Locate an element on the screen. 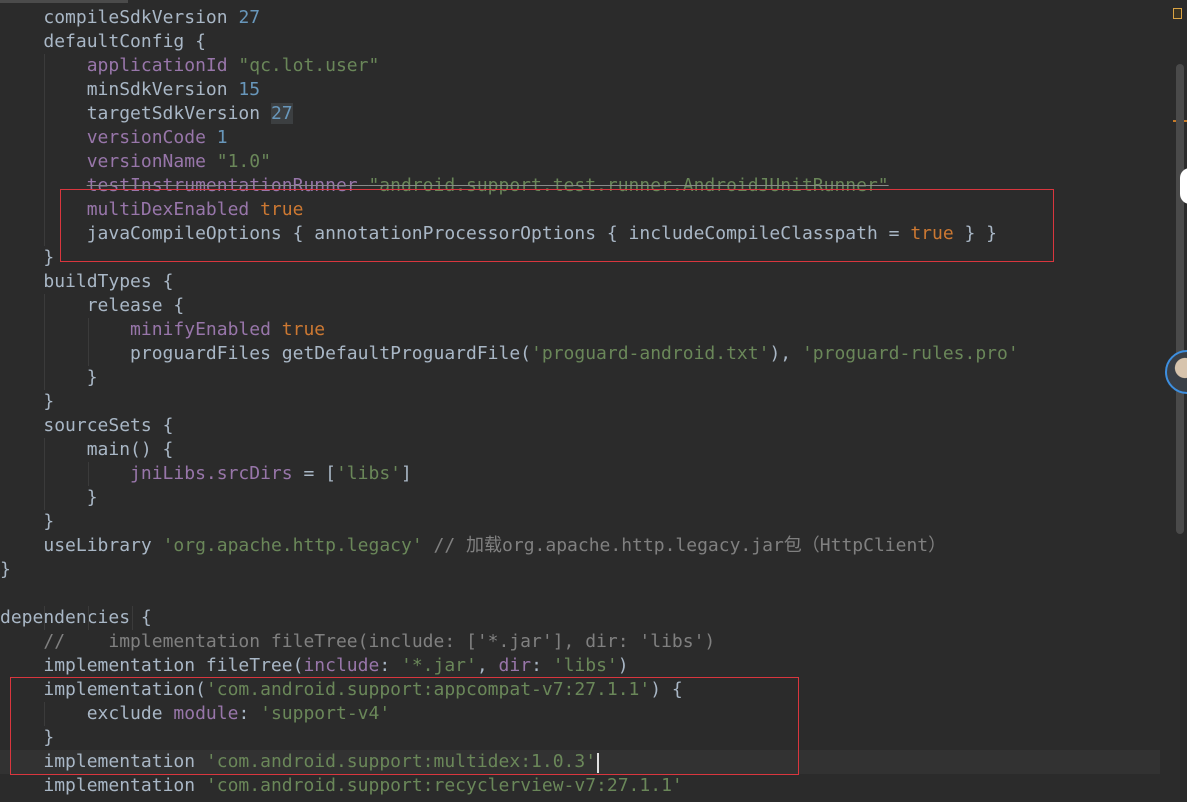  code-line: exclude module: 'support-v4' is located at coordinates (580, 714).